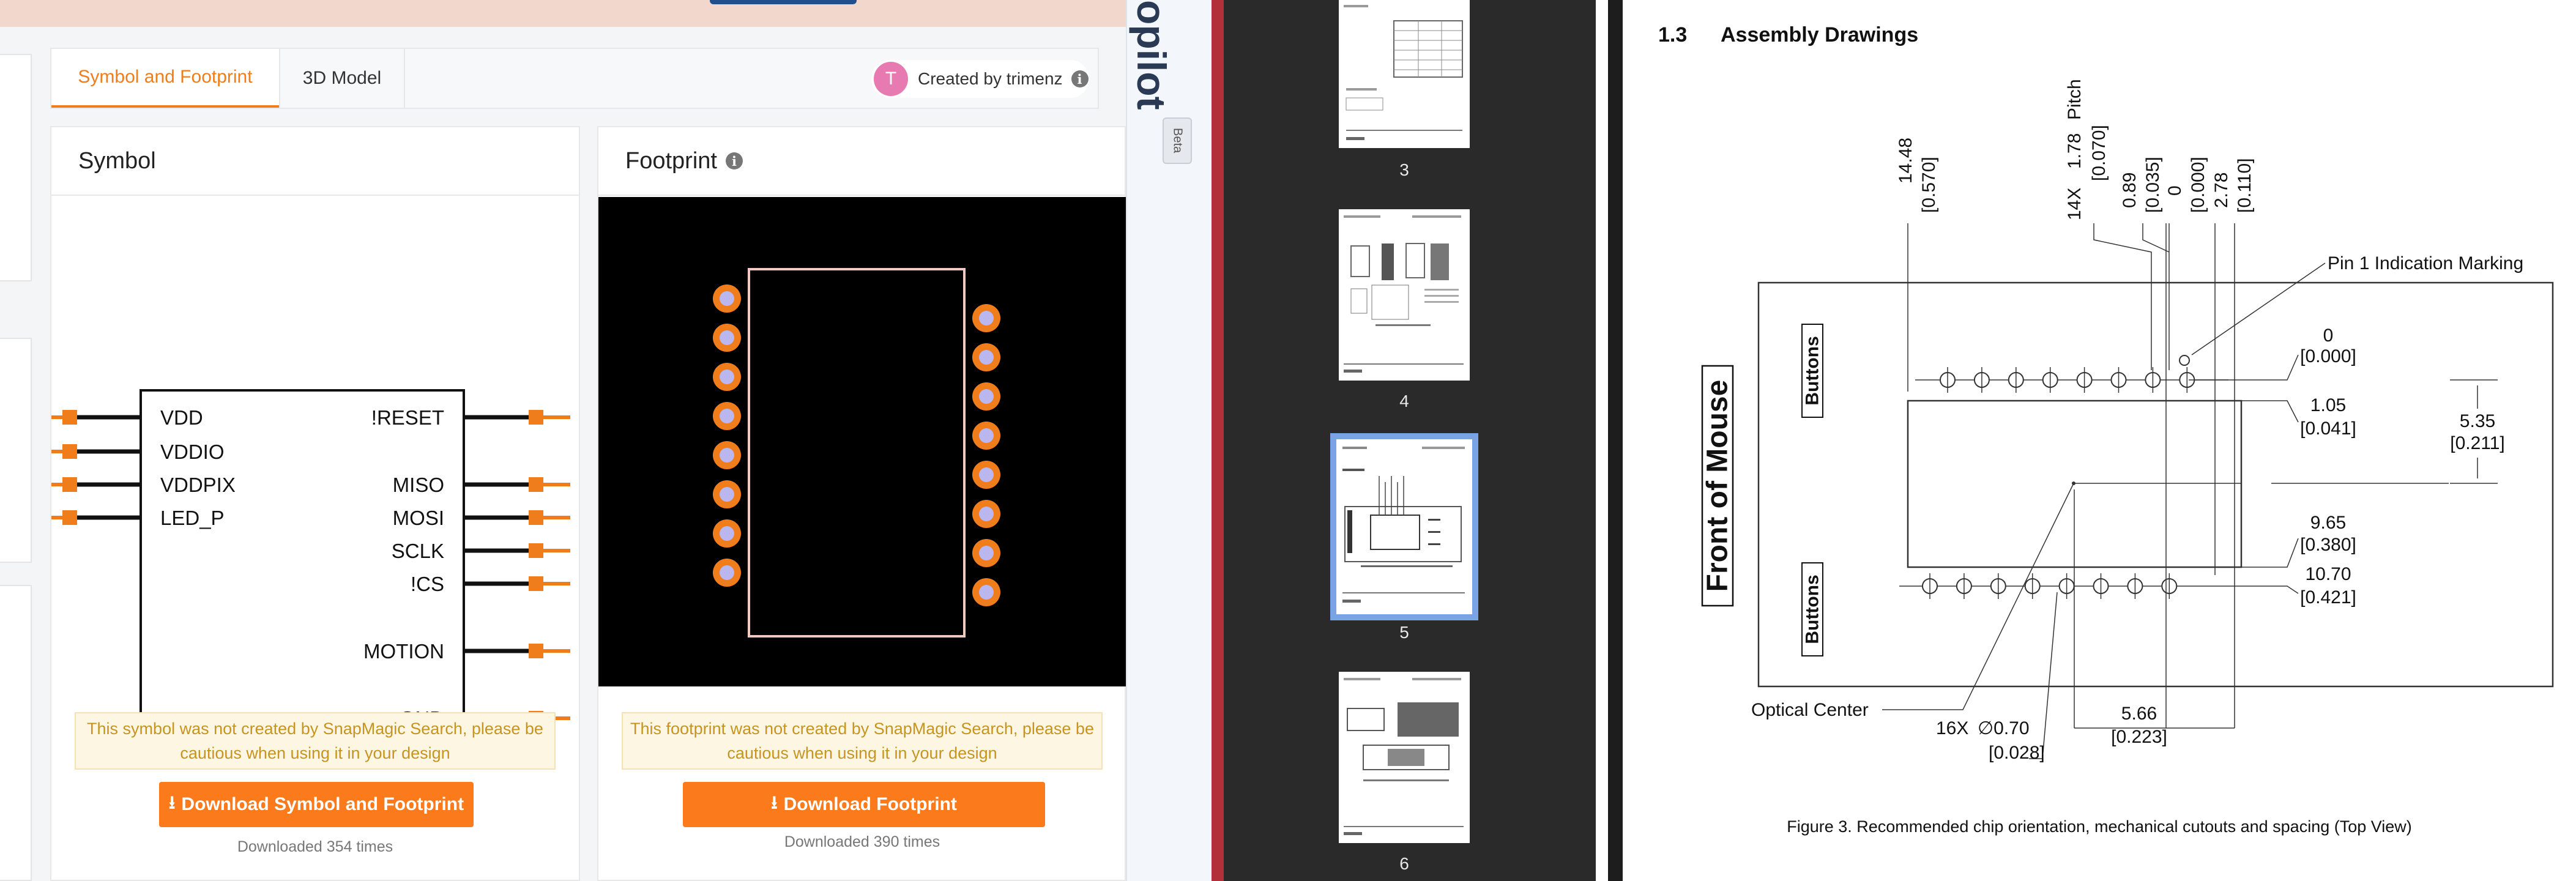 The height and width of the screenshot is (881, 2576). I want to click on dim-0-570: [0.570], so click(1929, 185).